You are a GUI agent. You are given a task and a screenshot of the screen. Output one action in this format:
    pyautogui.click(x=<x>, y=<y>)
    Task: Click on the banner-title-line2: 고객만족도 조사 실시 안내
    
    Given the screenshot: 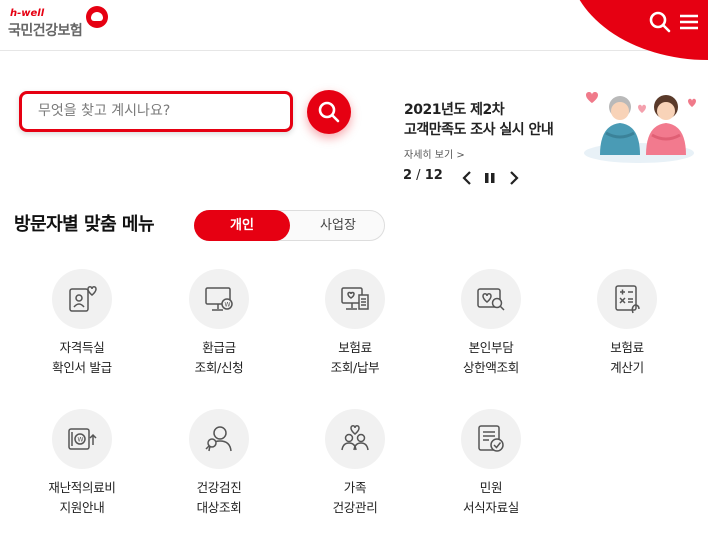 What is the action you would take?
    pyautogui.click(x=479, y=130)
    